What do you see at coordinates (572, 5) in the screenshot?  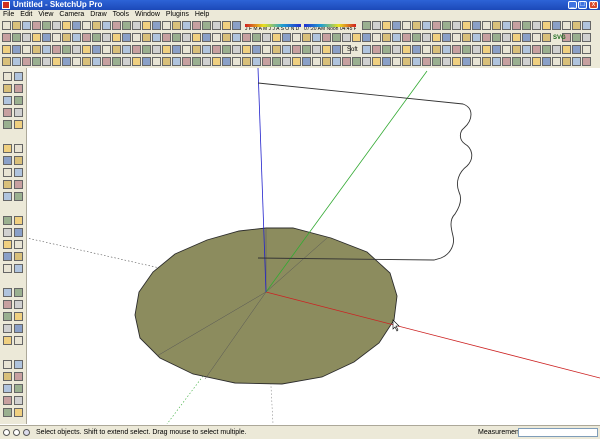 I see `minimize-button: _` at bounding box center [572, 5].